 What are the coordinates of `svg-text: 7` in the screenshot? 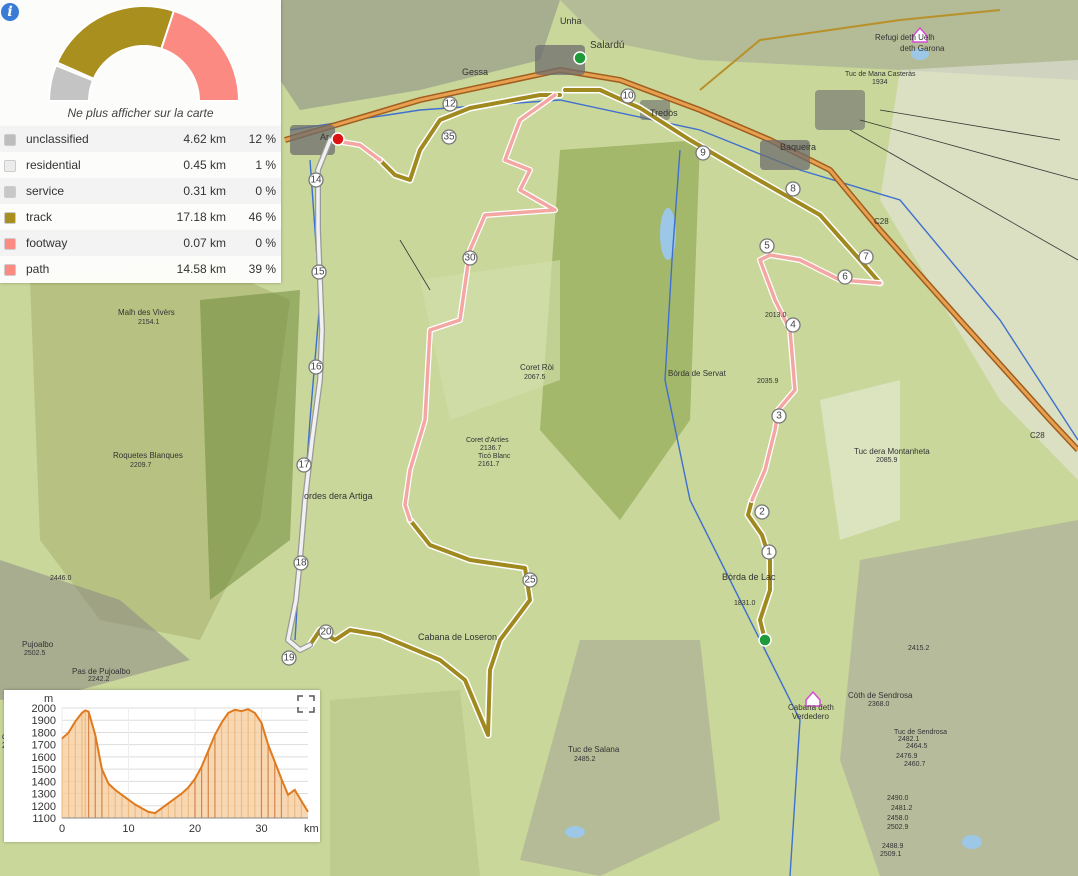 It's located at (866, 257).